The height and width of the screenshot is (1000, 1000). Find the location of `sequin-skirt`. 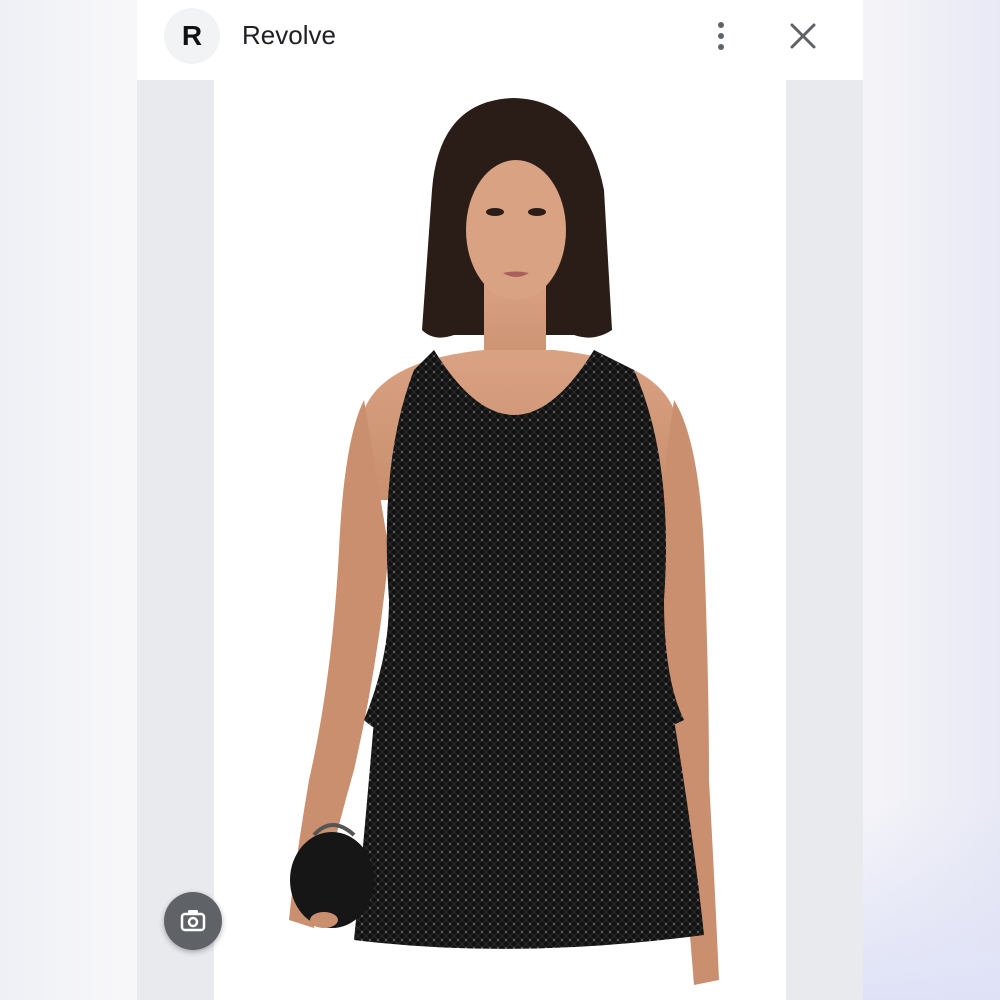

sequin-skirt is located at coordinates (529, 834).